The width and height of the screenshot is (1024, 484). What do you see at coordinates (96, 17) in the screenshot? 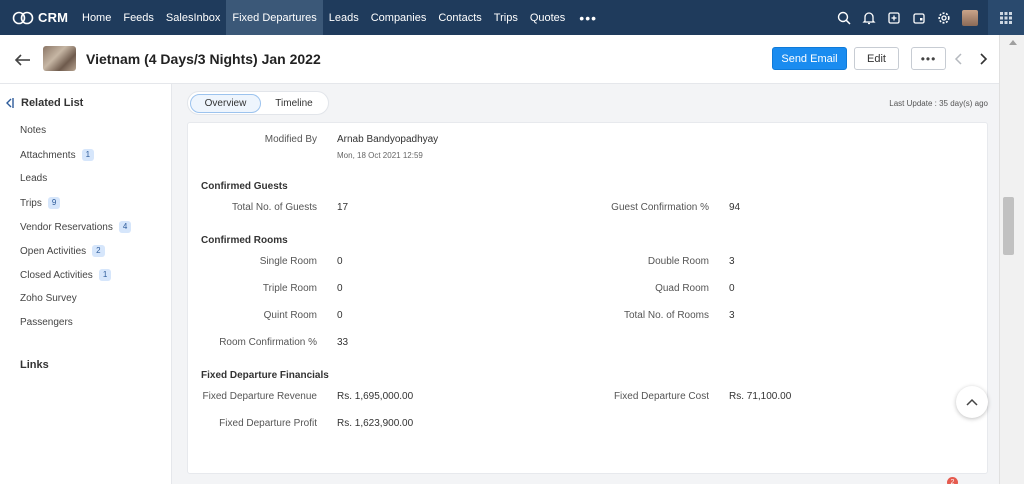
I see `nav-home: Home` at bounding box center [96, 17].